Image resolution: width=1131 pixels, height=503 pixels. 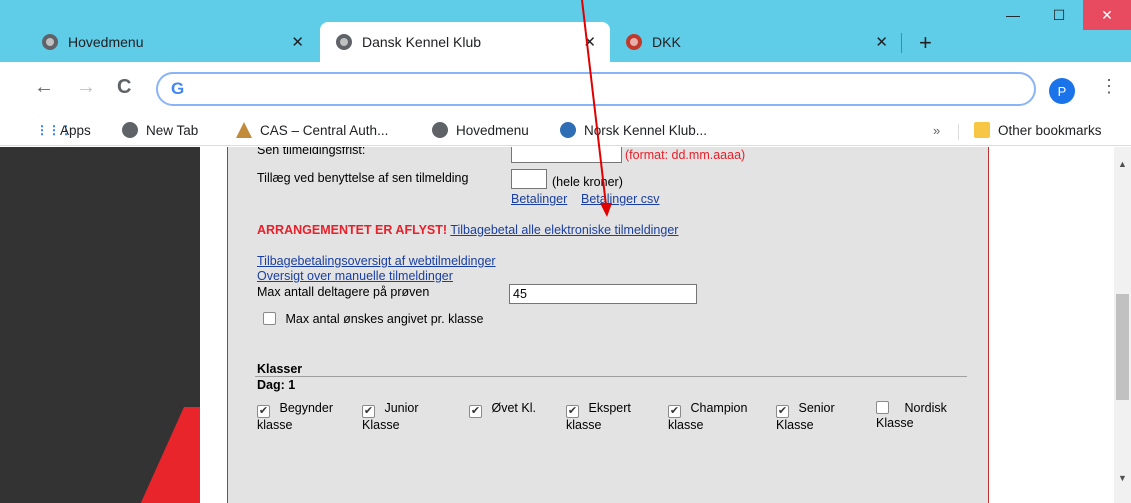 What do you see at coordinates (596, 89) in the screenshot?
I see `address-bar: G` at bounding box center [596, 89].